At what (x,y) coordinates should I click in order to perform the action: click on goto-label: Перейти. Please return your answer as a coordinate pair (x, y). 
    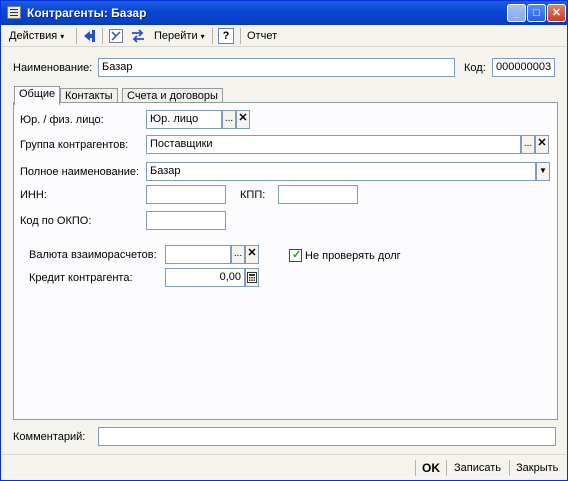
    Looking at the image, I should click on (176, 36).